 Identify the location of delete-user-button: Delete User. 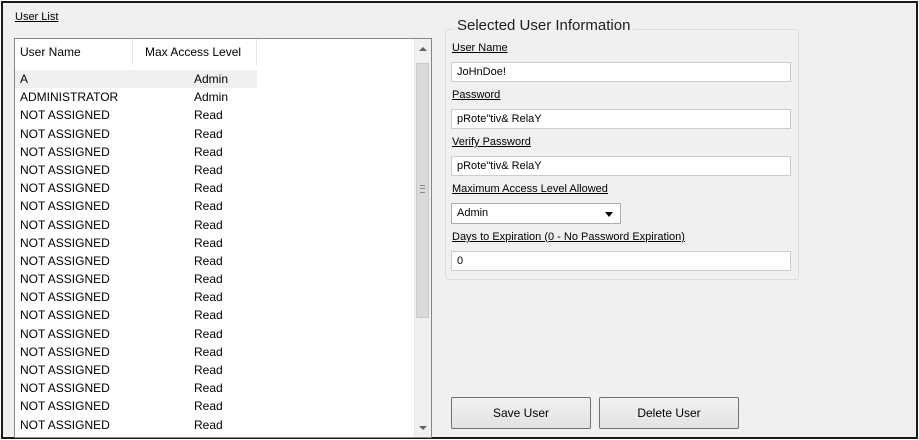
(669, 413).